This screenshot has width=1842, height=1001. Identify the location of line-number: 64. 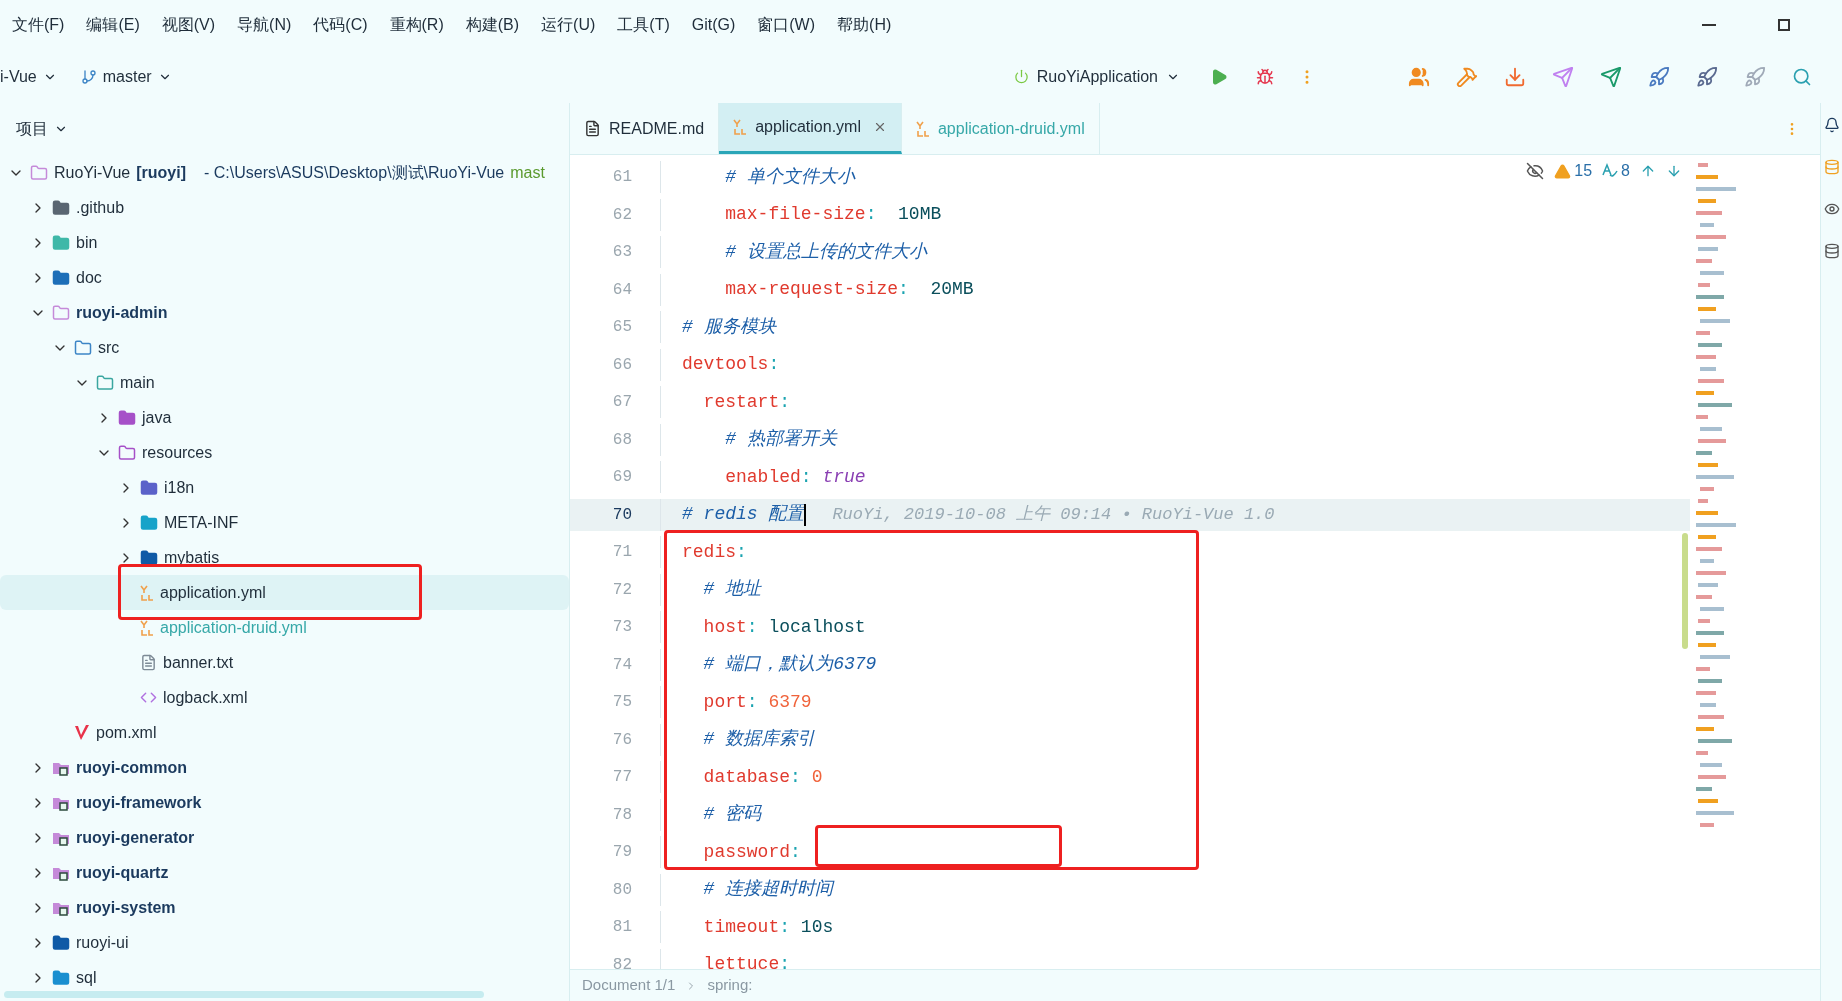
(621, 290).